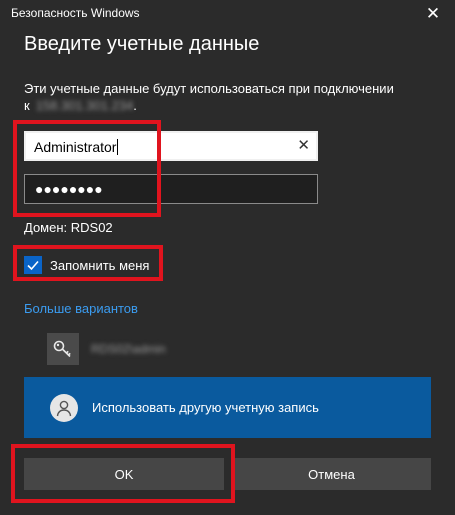  What do you see at coordinates (63, 349) in the screenshot?
I see `key-icon` at bounding box center [63, 349].